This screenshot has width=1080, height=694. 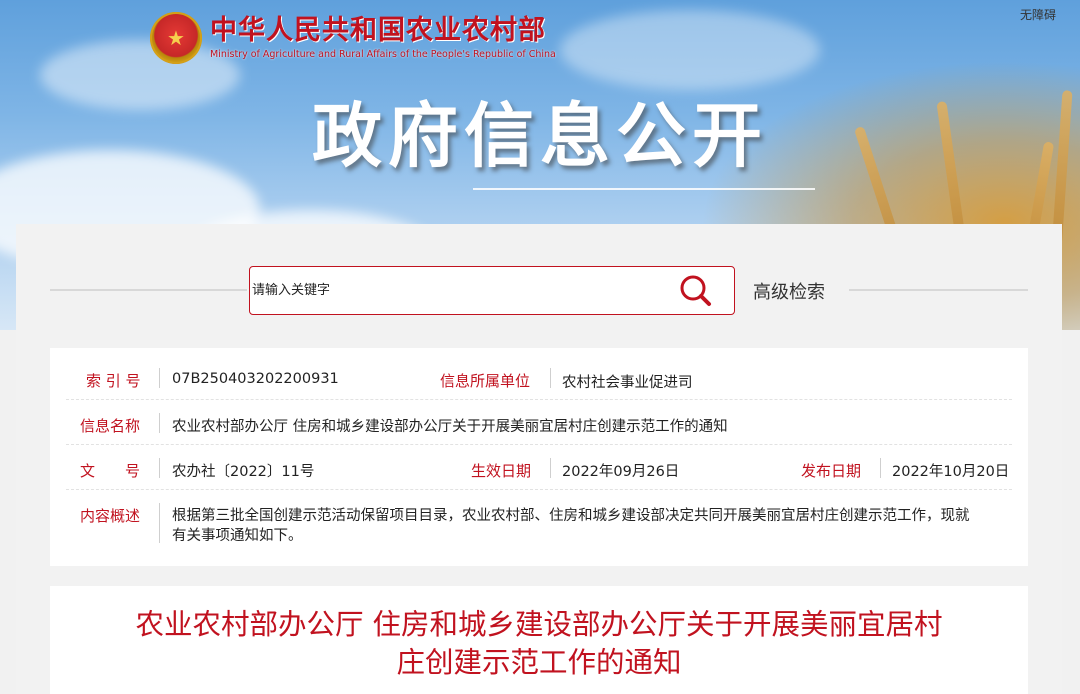 What do you see at coordinates (450, 427) in the screenshot?
I see `name-value: 农业农村部办公厅 住房和城乡建设部办公厅关于开展美丽宜居村庄创建示范工作的通知` at bounding box center [450, 427].